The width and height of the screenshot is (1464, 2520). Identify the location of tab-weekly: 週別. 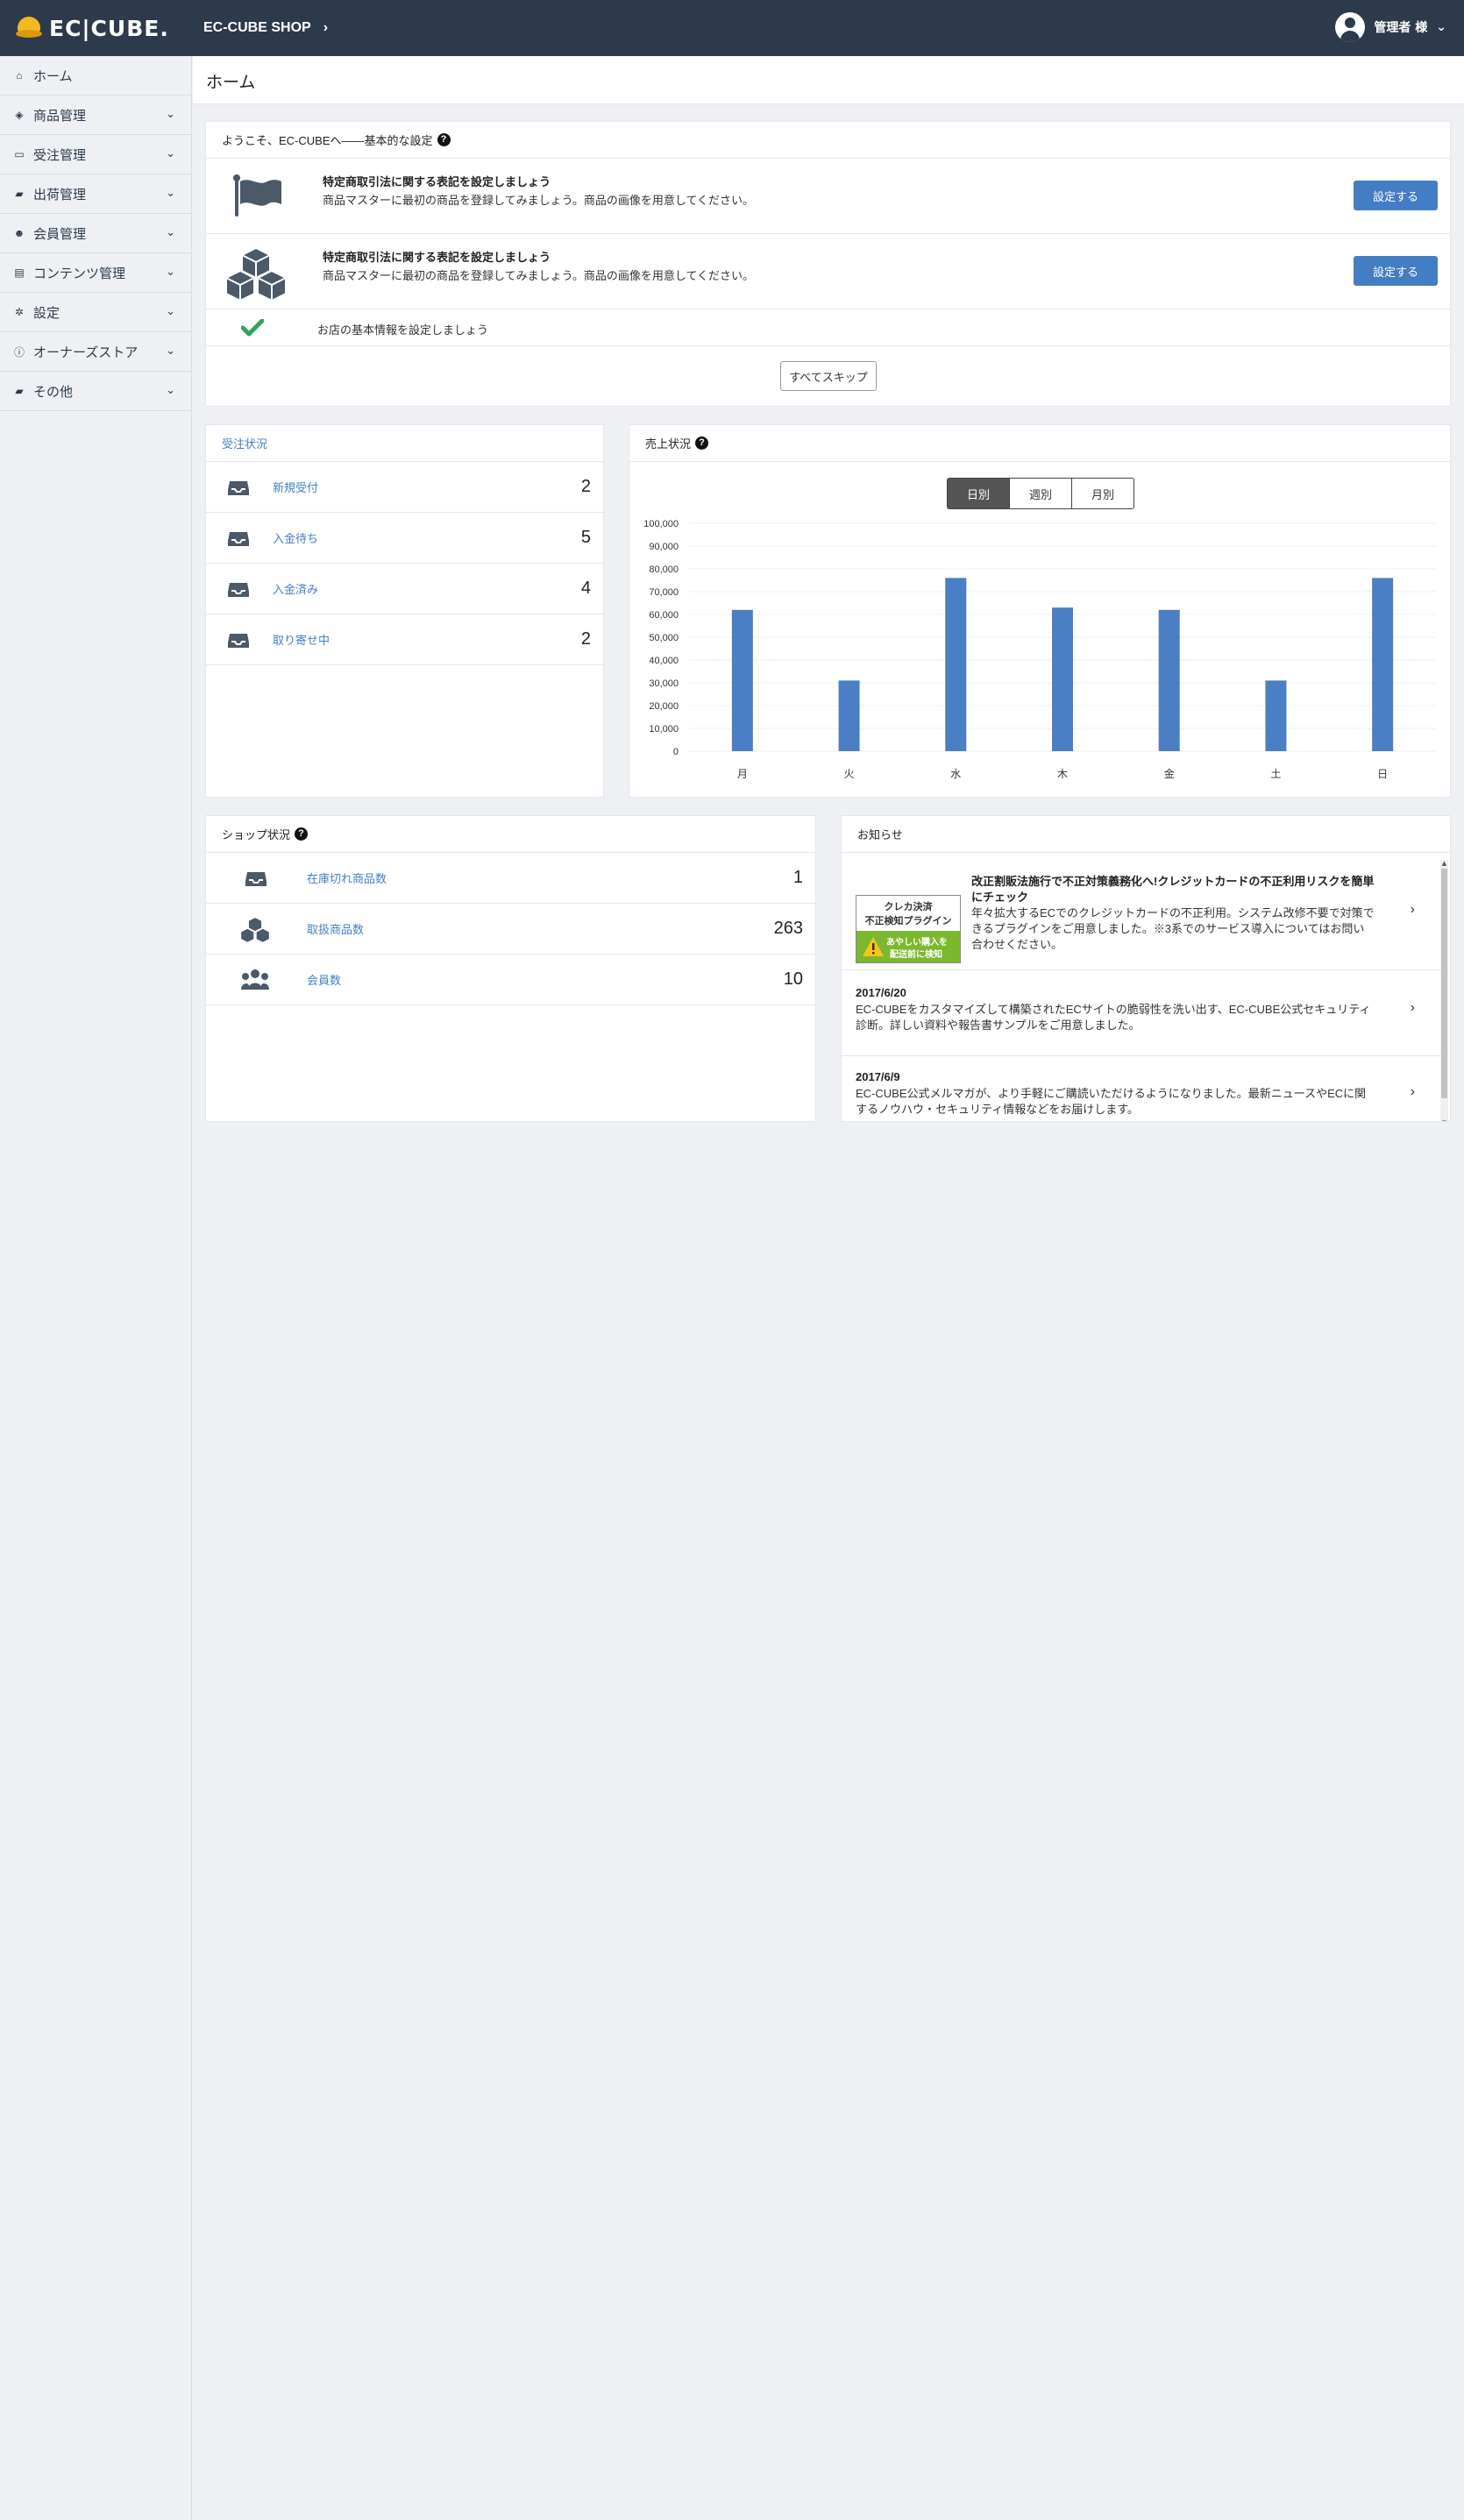
(1040, 493).